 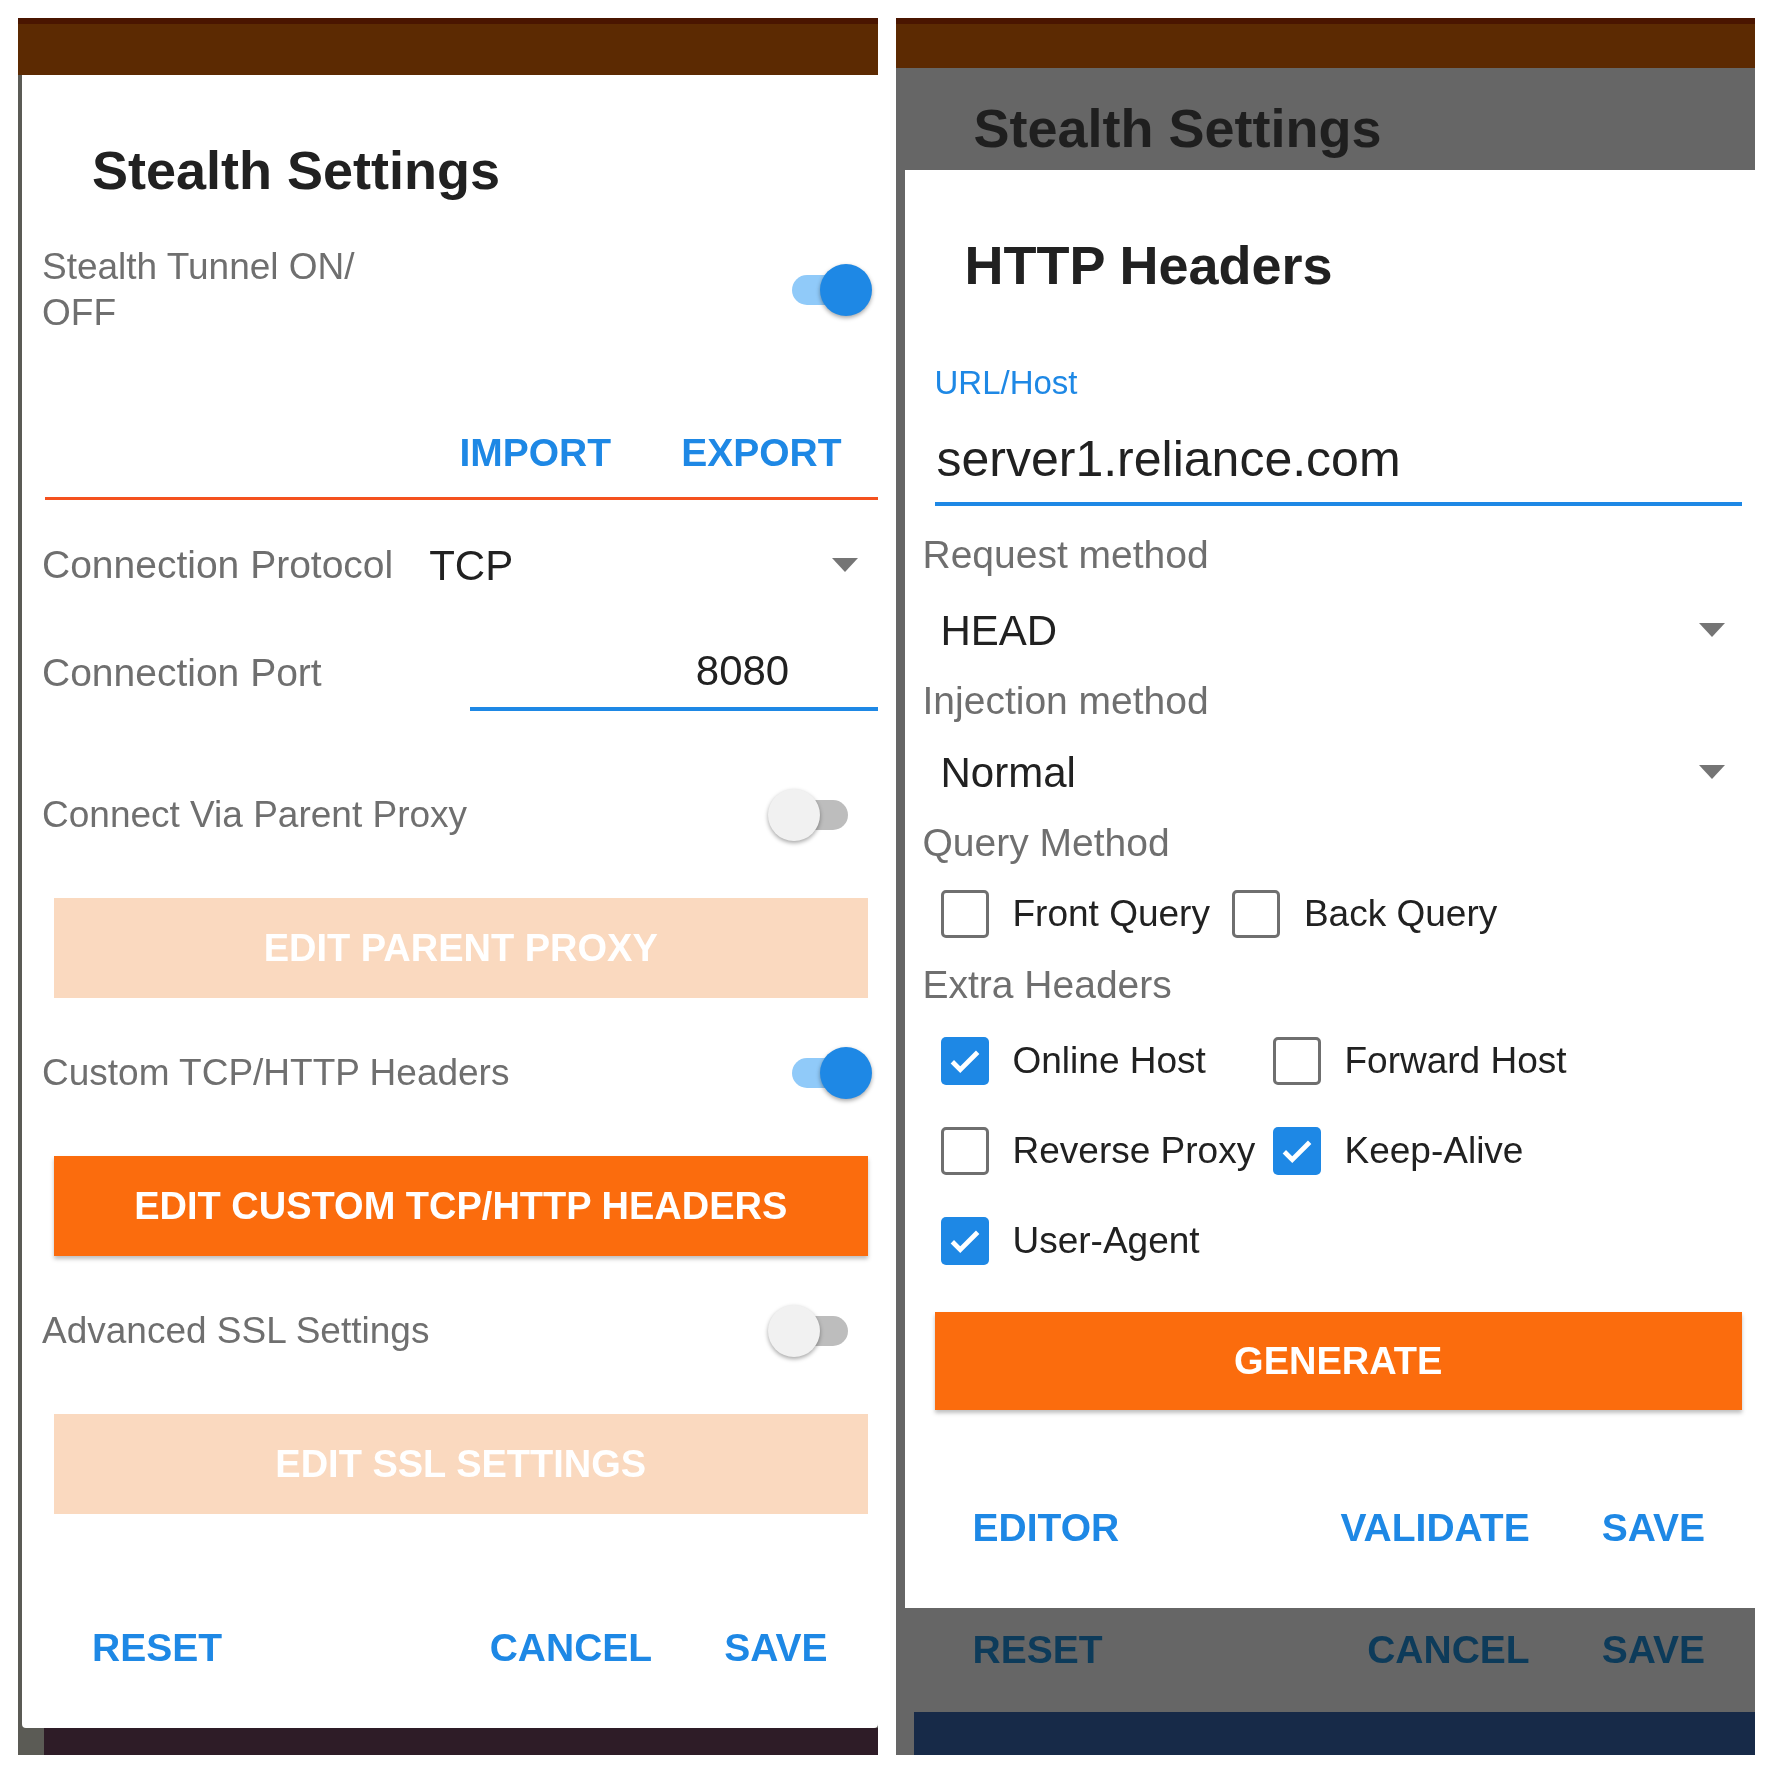 I want to click on field-label: Connection Port, so click(x=182, y=672).